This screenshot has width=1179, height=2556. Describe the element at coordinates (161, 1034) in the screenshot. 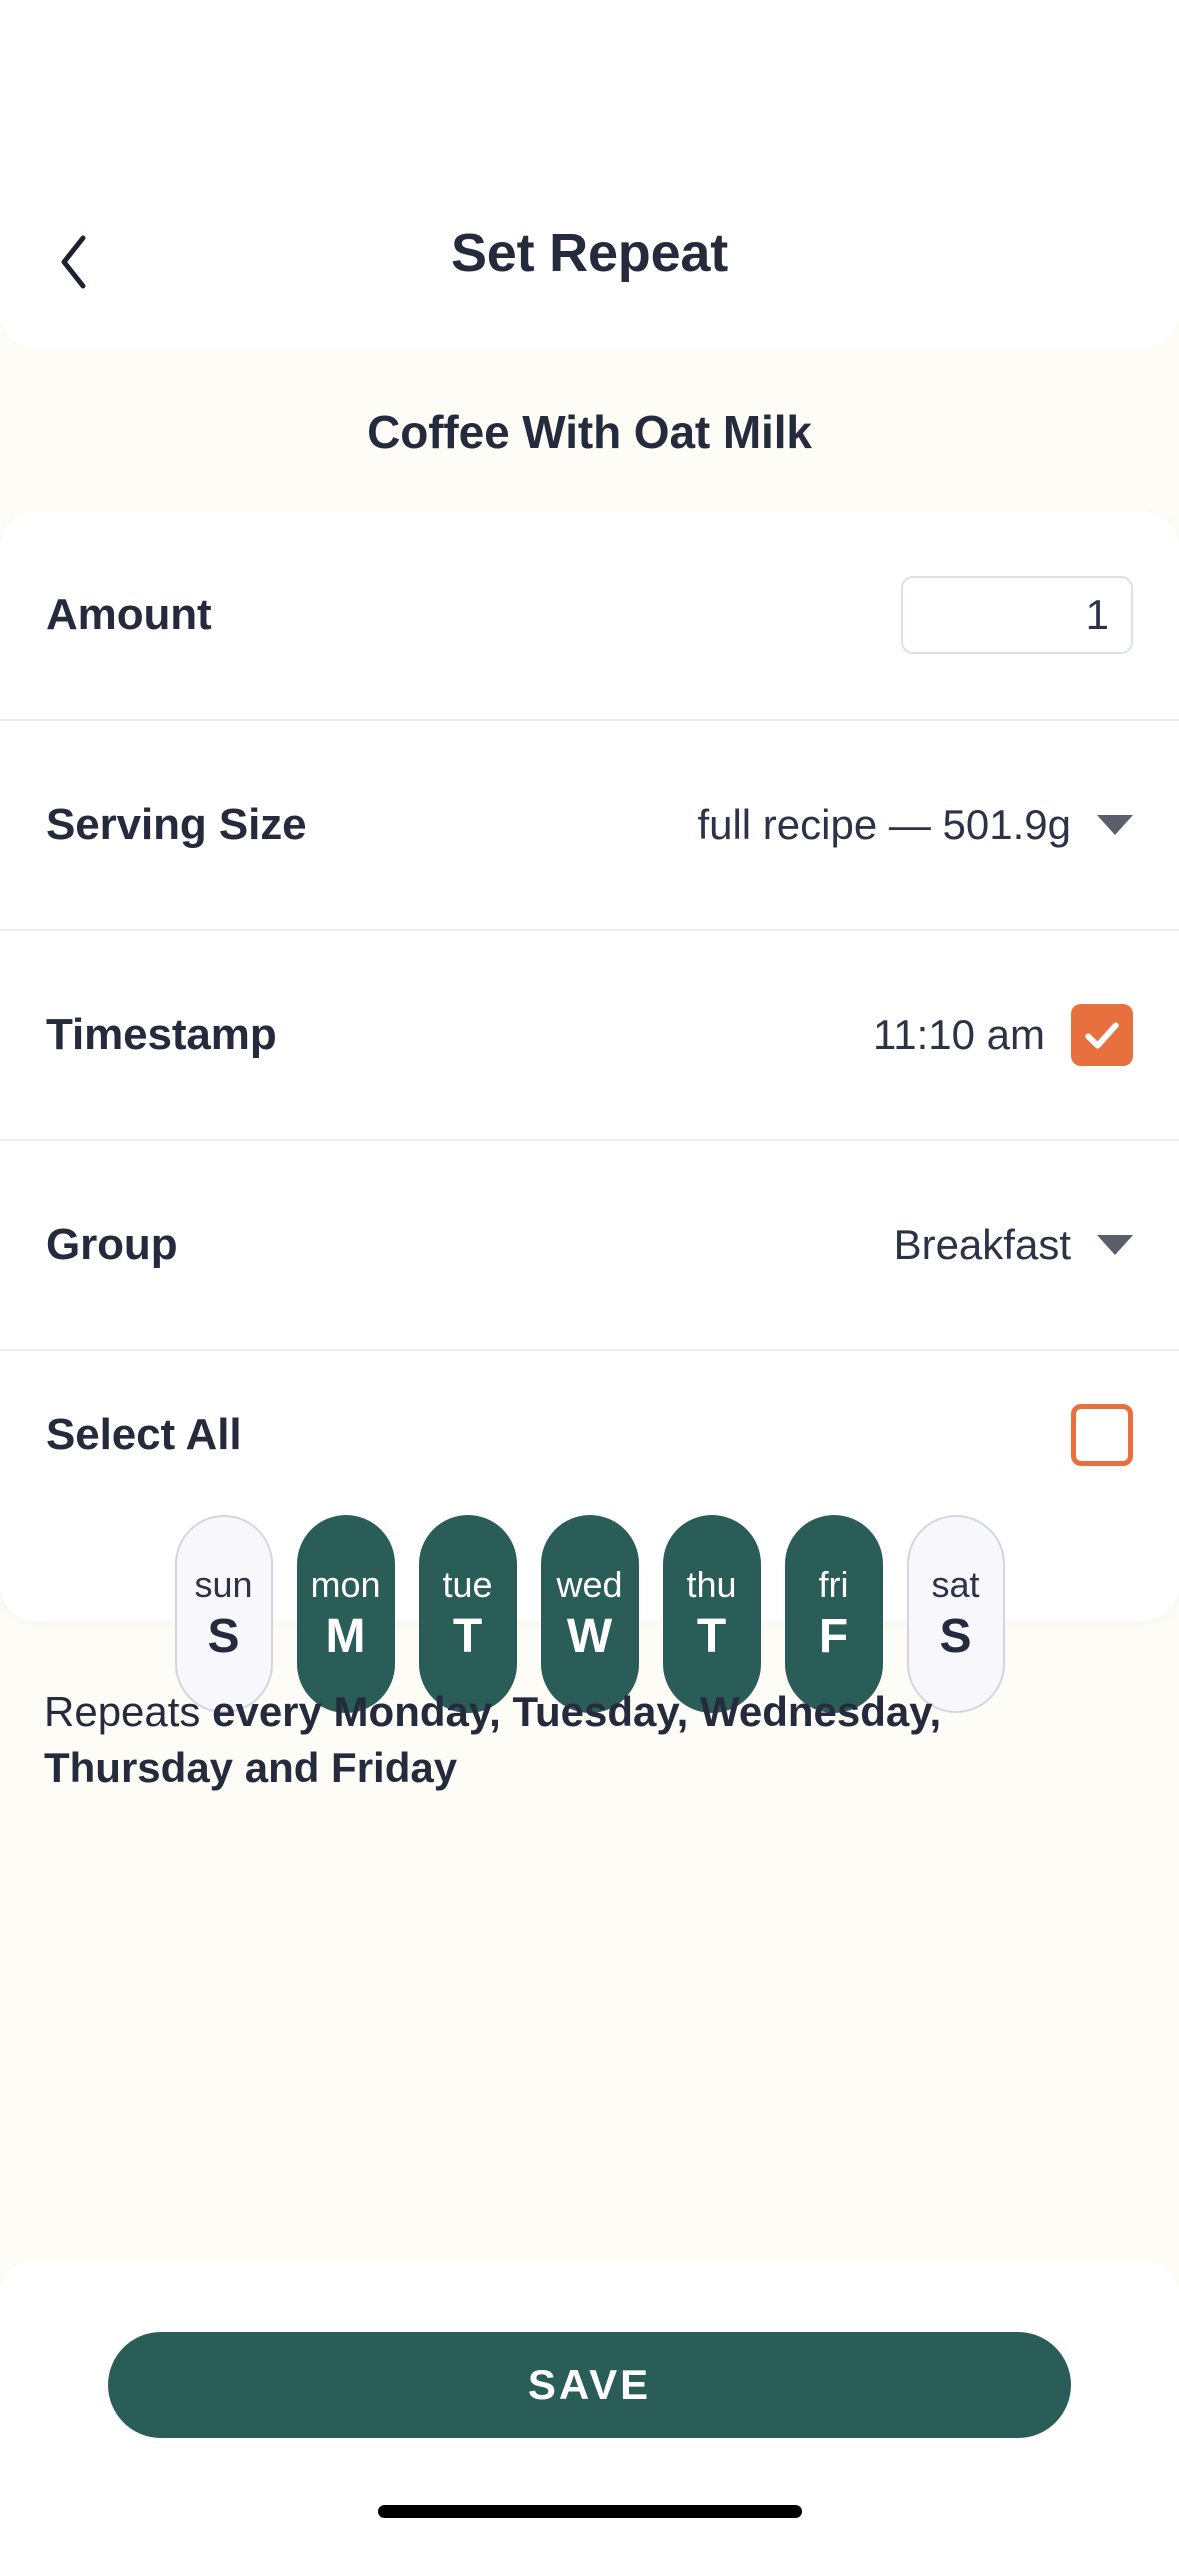

I see `timestamp-label: Timestamp` at that location.